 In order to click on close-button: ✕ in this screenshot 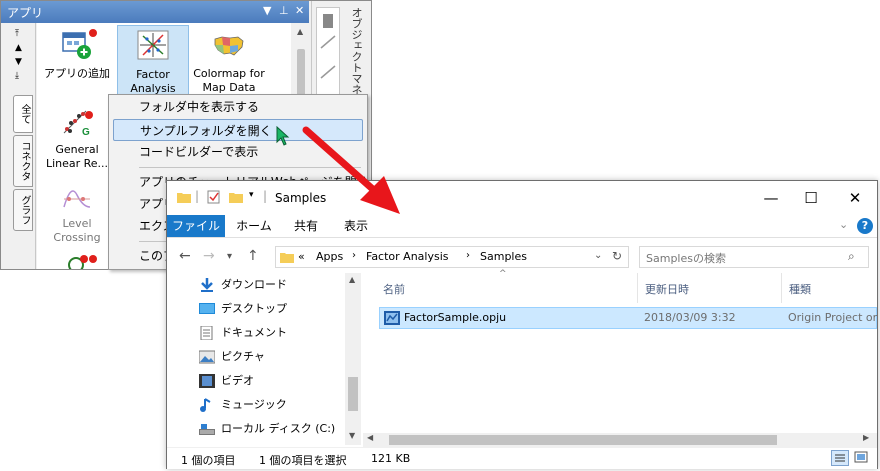, I will do `click(855, 198)`.